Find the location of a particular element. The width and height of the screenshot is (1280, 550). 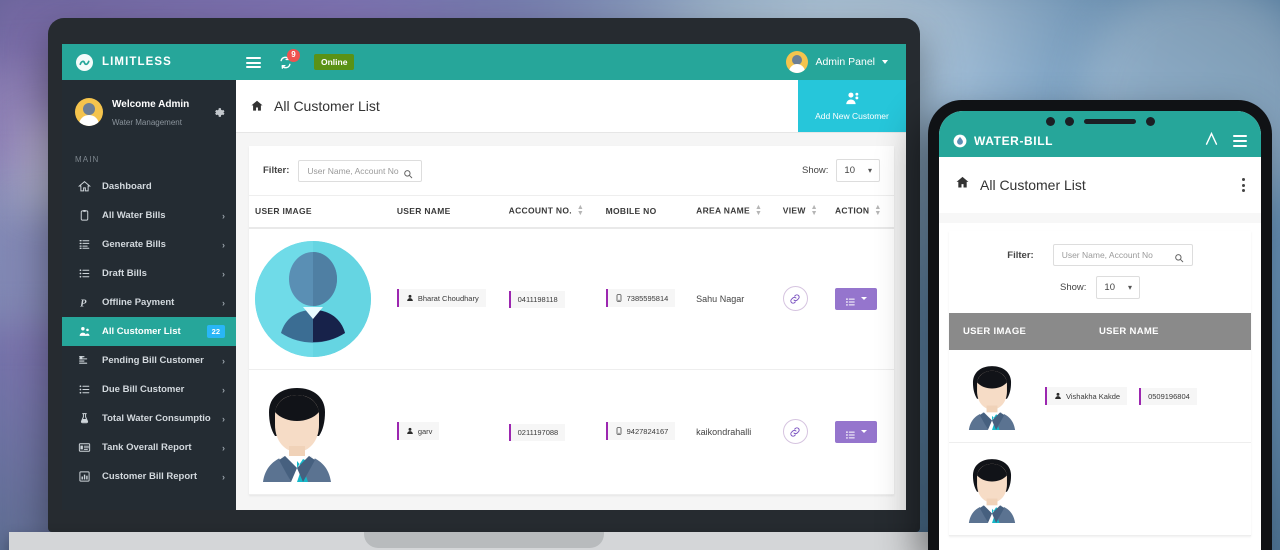

phone-filter-input-wrap is located at coordinates (1122, 255).